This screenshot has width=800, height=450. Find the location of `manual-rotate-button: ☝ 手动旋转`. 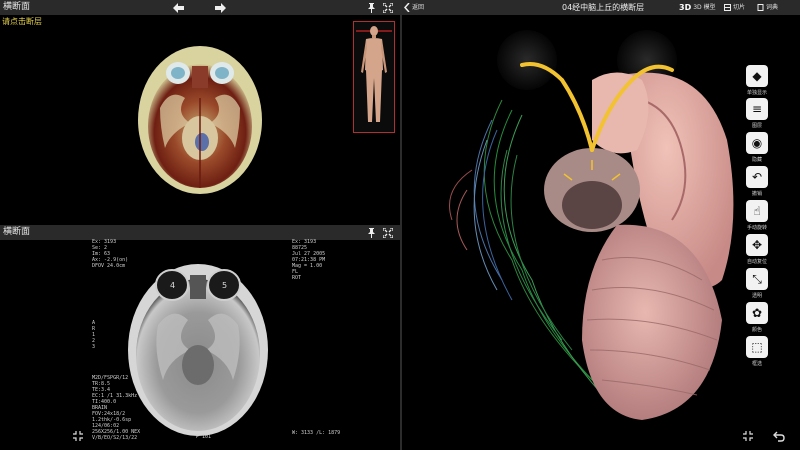

manual-rotate-button: ☝ 手动旋转 is located at coordinates (757, 216).